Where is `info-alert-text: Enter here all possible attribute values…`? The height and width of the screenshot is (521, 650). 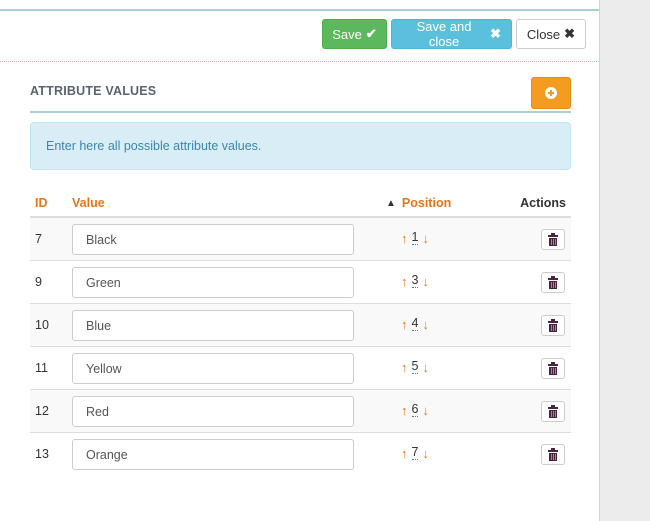 info-alert-text: Enter here all possible attribute values… is located at coordinates (154, 146).